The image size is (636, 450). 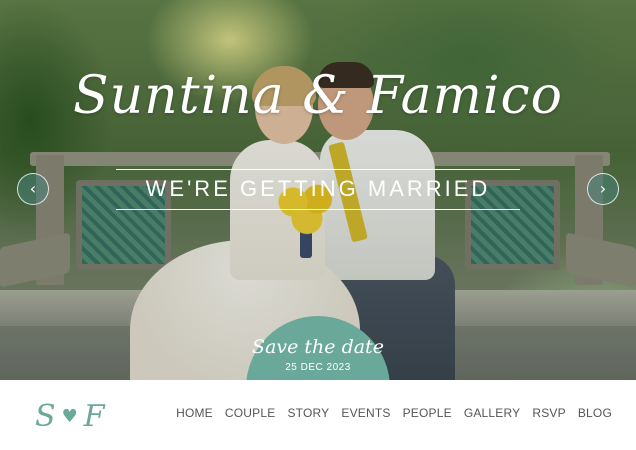 I want to click on title-divider-top, so click(x=318, y=169).